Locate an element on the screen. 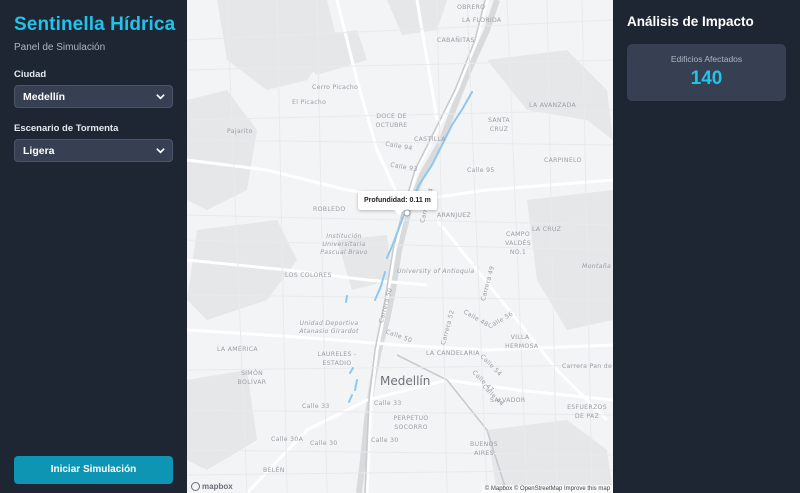 Image resolution: width=800 pixels, height=493 pixels. map-label: CAMPO VALDÉS NO.1 is located at coordinates (518, 243).